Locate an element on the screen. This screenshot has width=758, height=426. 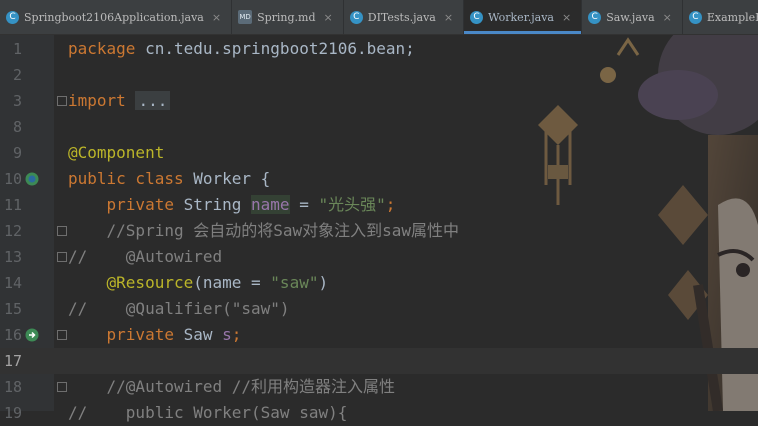
code-line: 18 //@Autowired //利用构造器注入属性 is located at coordinates (379, 387).